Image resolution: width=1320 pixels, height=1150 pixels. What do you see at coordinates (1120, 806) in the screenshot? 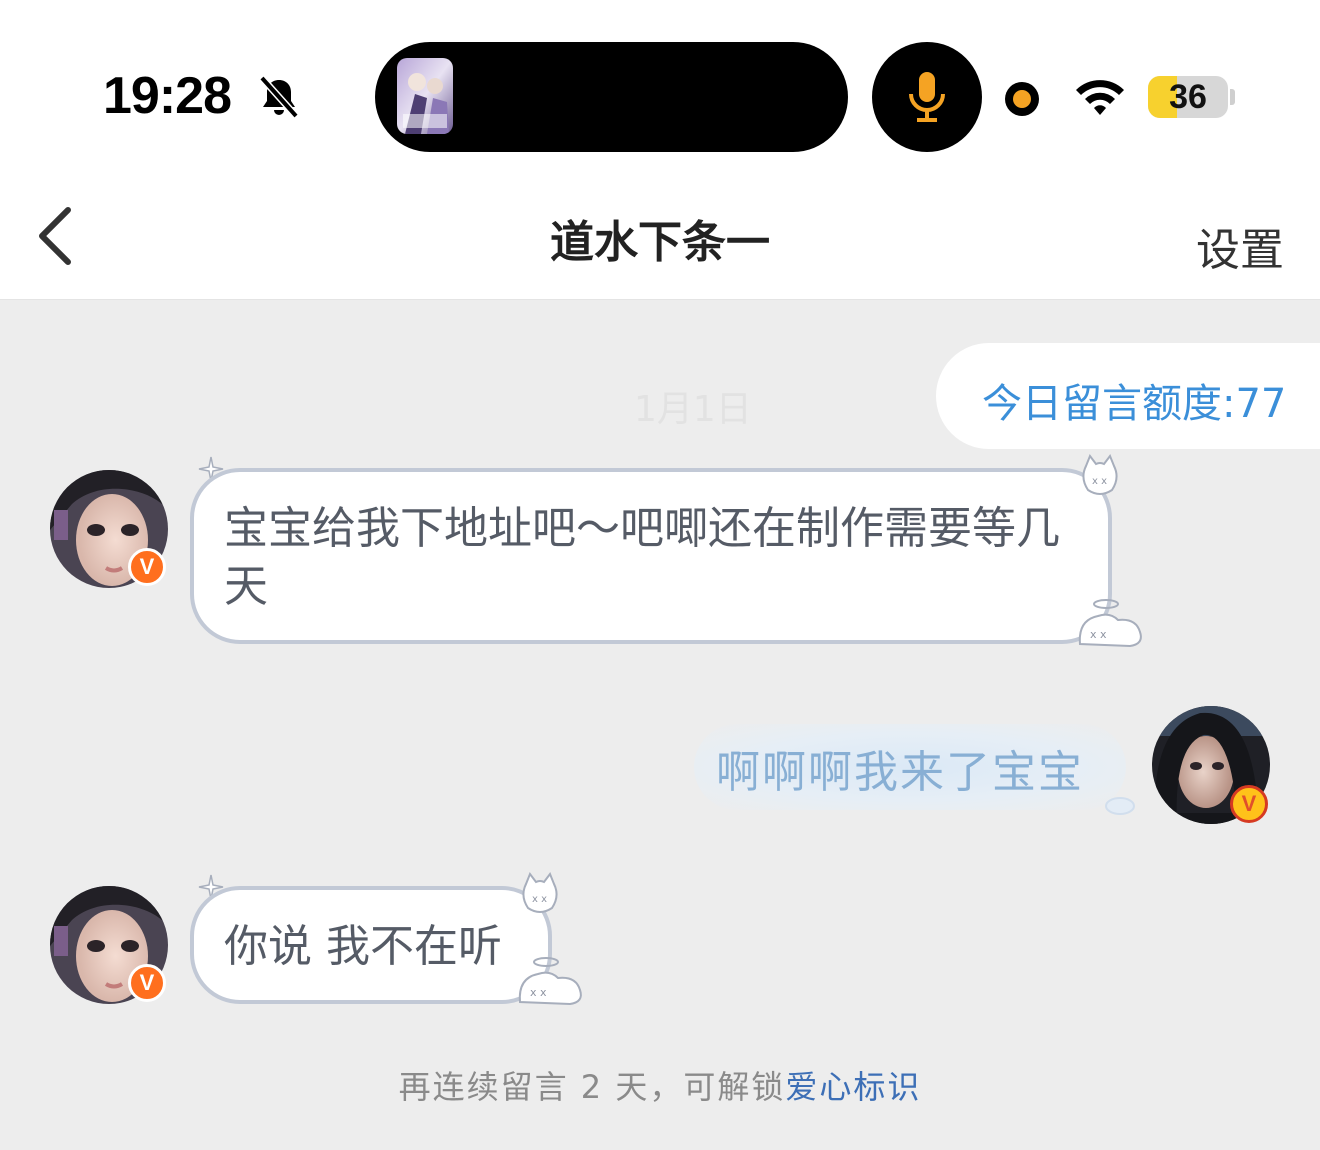
I see `bubble-dot-icon` at bounding box center [1120, 806].